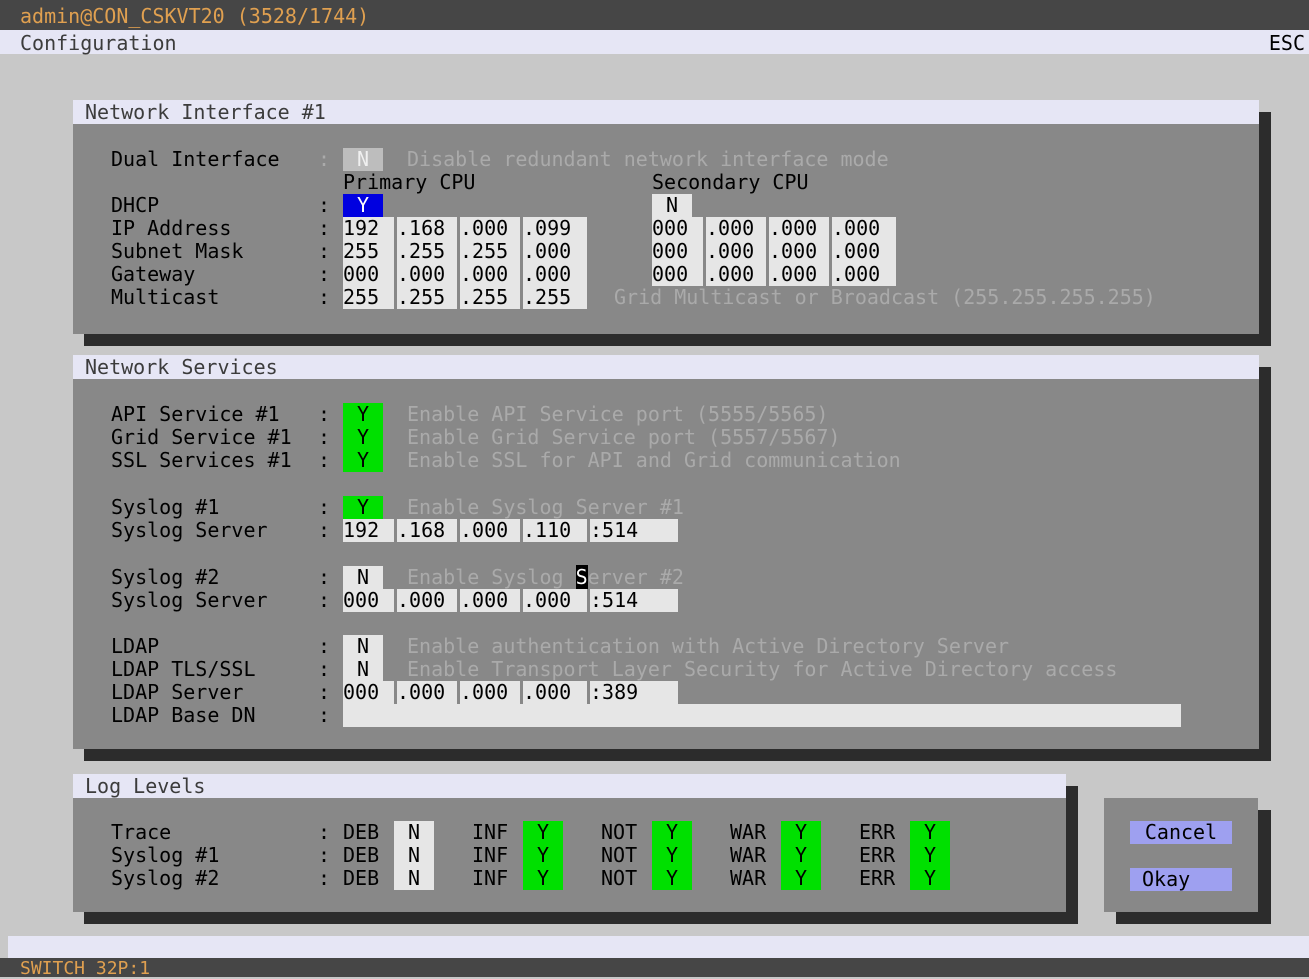 The height and width of the screenshot is (979, 1309). I want to click on ldap-field: N, so click(363, 646).